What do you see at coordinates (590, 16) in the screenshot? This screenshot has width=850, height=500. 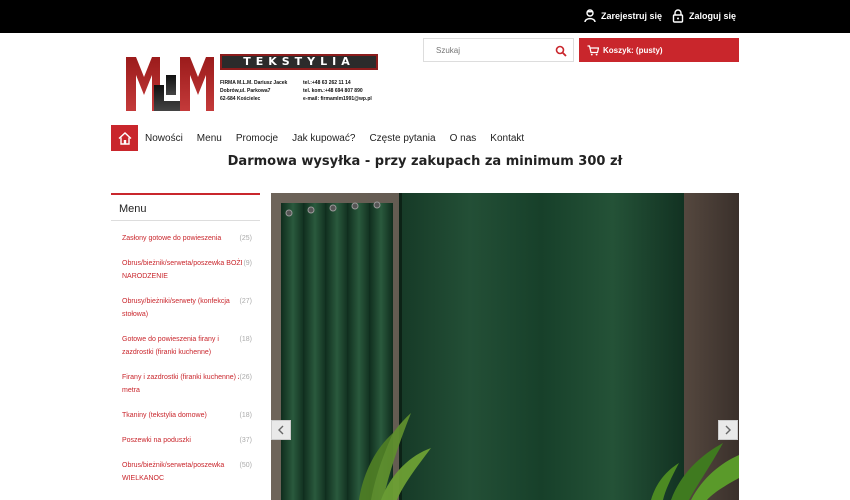 I see `user-add-icon` at bounding box center [590, 16].